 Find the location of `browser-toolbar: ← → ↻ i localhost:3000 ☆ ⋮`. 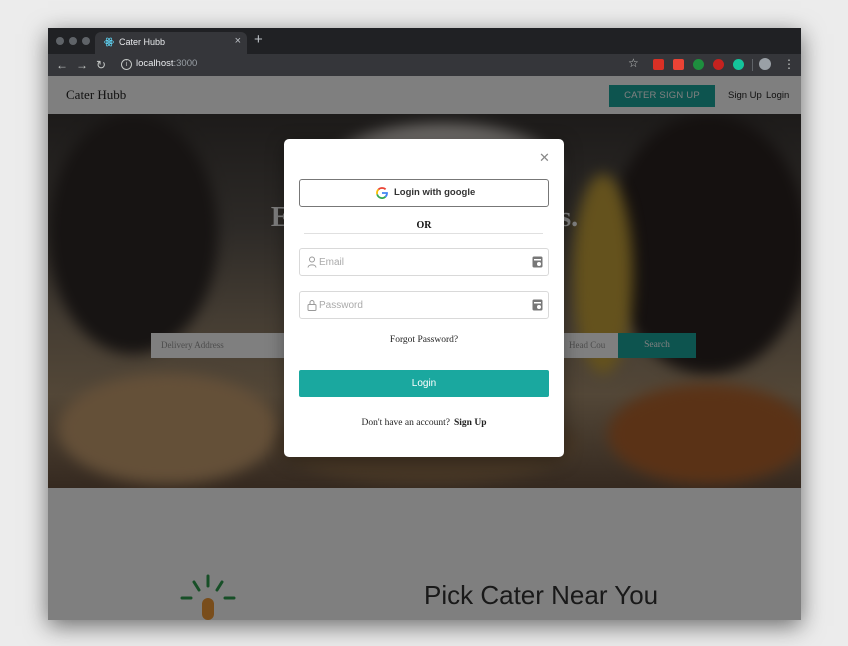

browser-toolbar: ← → ↻ i localhost:3000 ☆ ⋮ is located at coordinates (424, 65).